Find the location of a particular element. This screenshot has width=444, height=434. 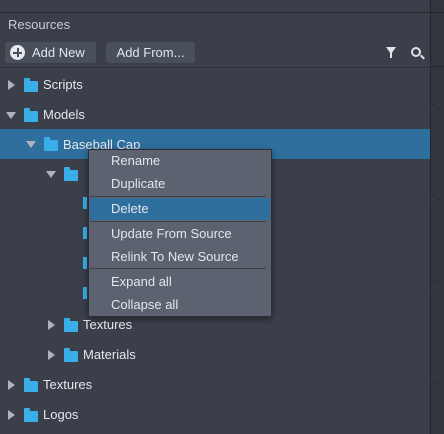

menu-item-label: Update From Source is located at coordinates (171, 233).